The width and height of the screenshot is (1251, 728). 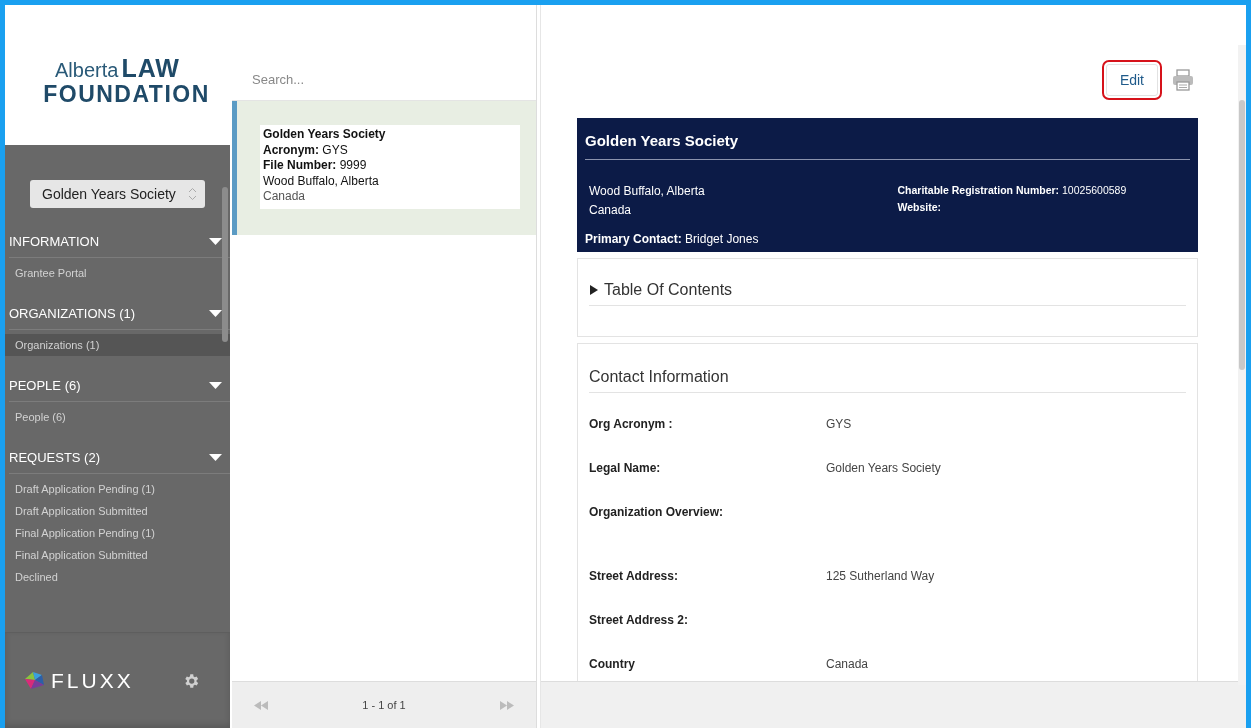 What do you see at coordinates (87, 70) in the screenshot?
I see `logo-text: Alberta` at bounding box center [87, 70].